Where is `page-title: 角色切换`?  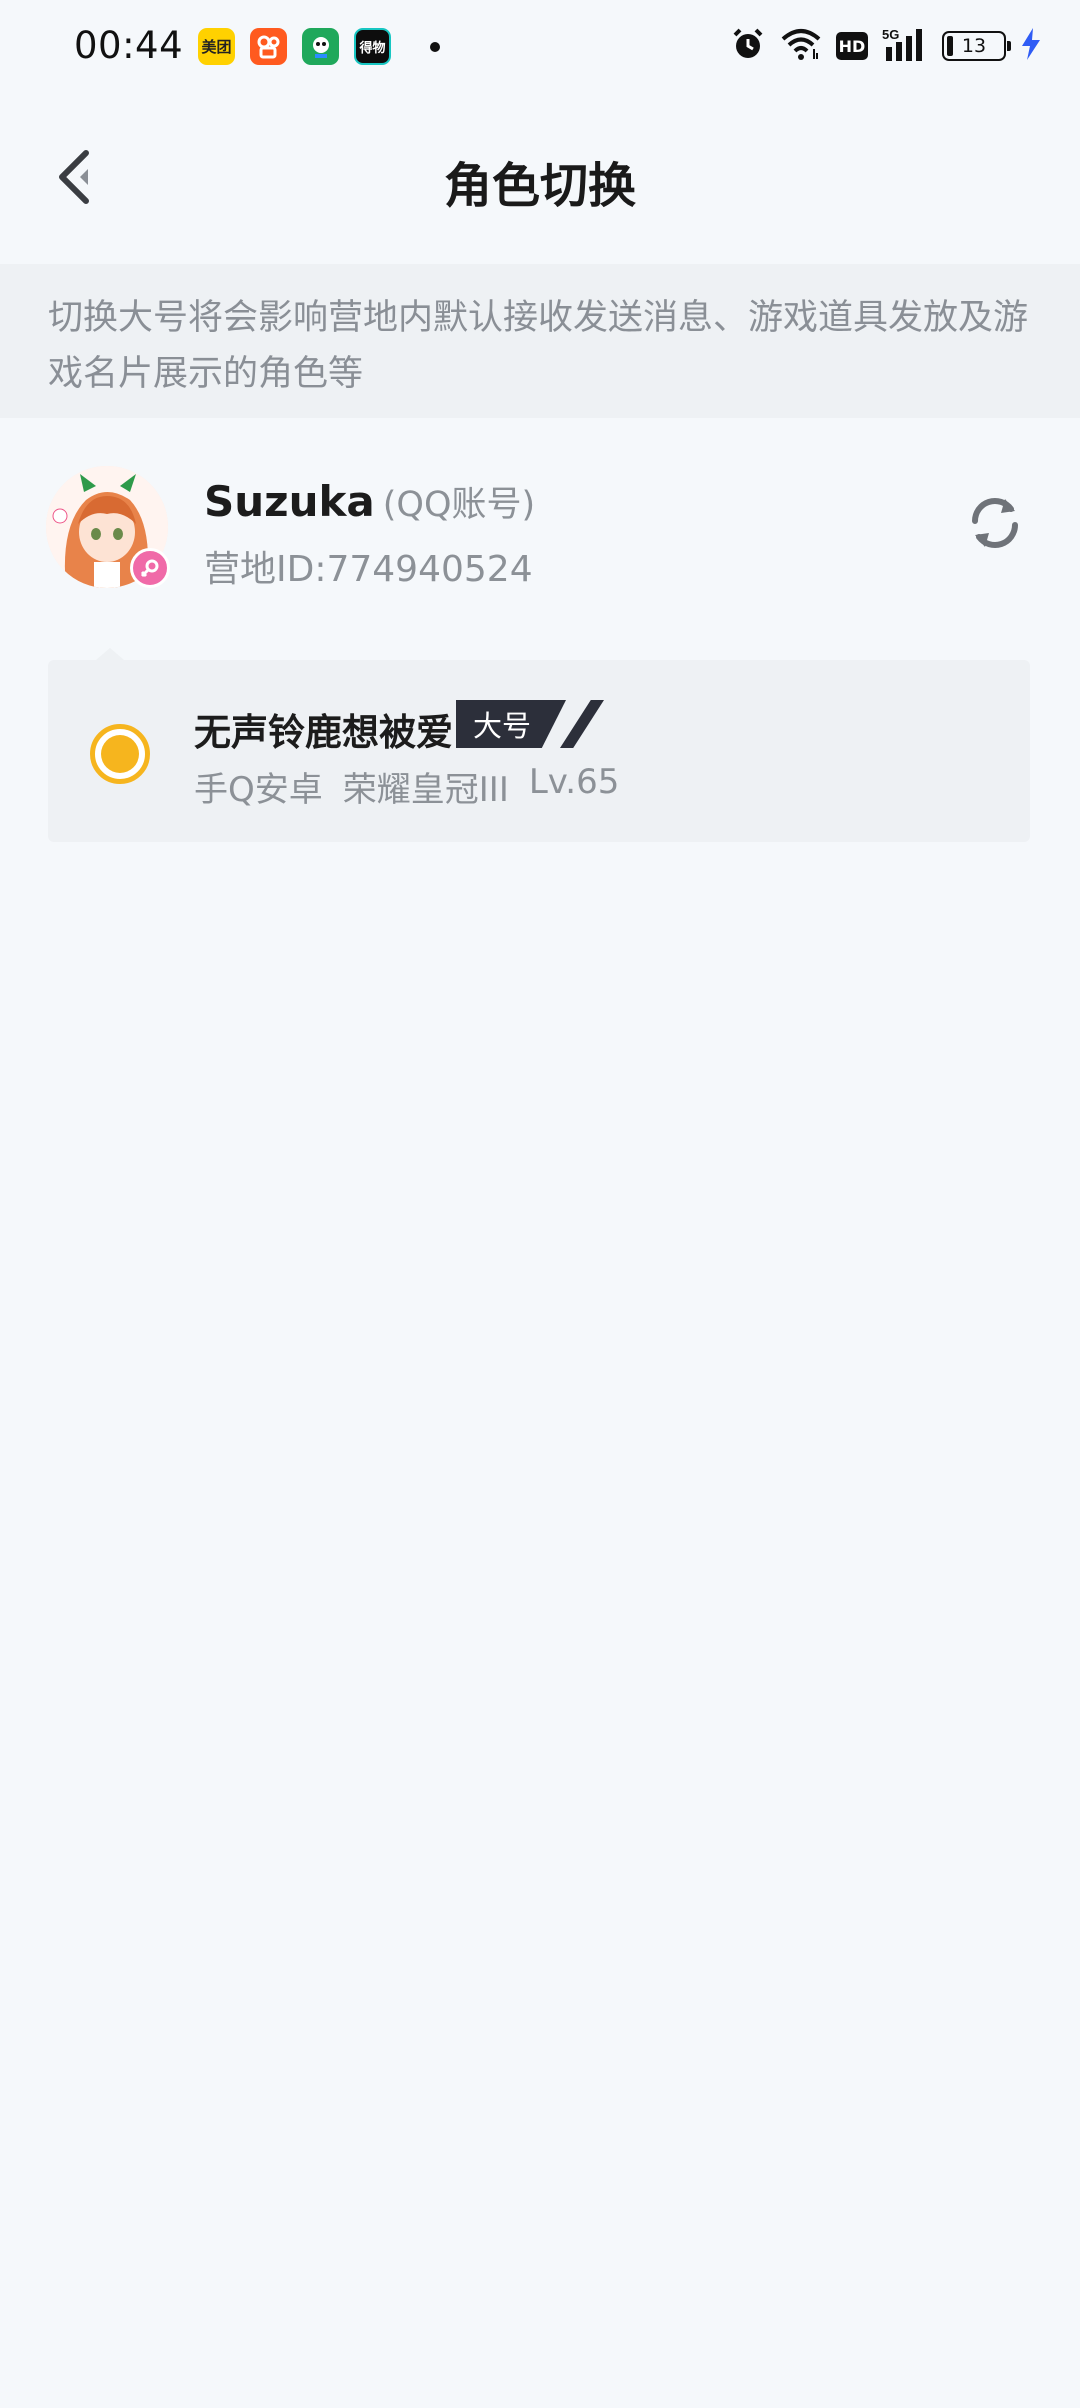 page-title: 角色切换 is located at coordinates (539, 186).